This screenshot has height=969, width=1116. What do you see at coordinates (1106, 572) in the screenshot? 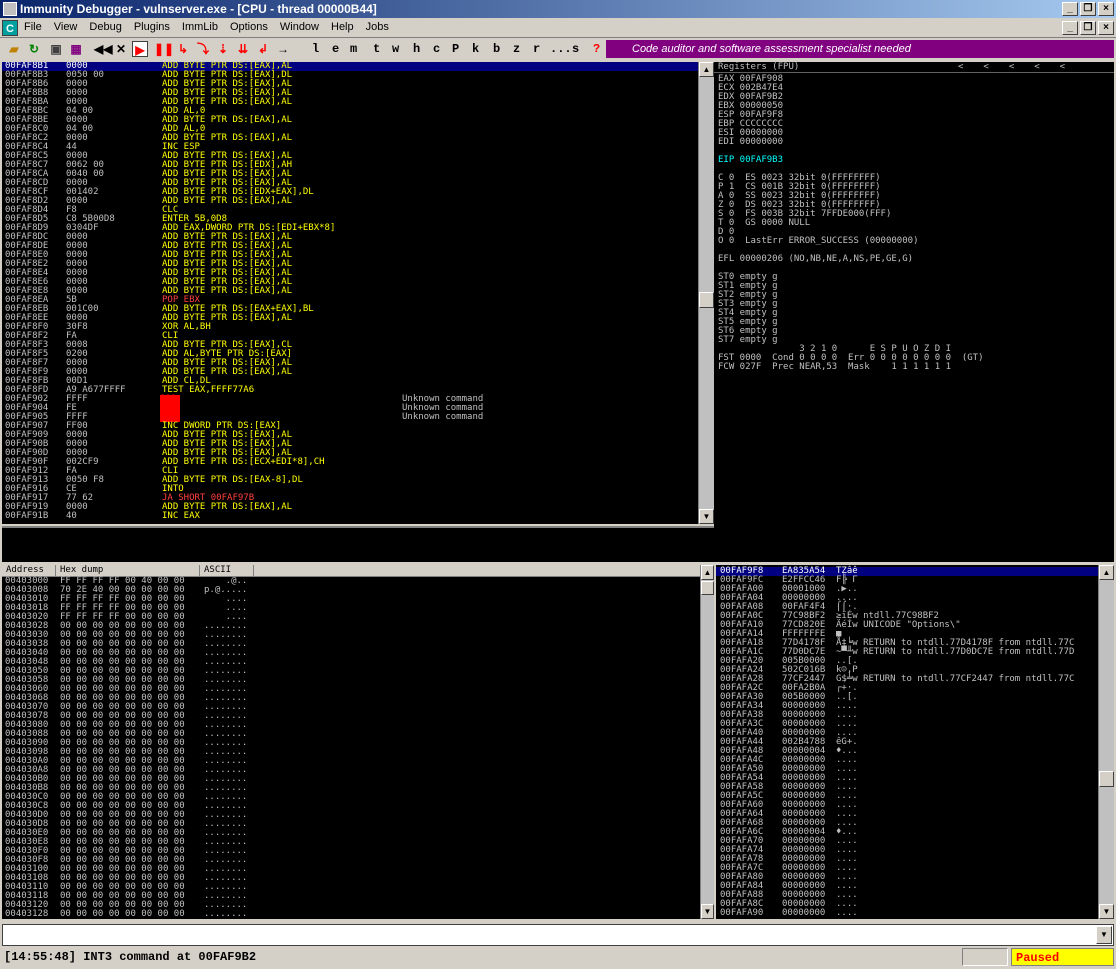
I see `stack-scroll-up-icon: ▲` at bounding box center [1106, 572].